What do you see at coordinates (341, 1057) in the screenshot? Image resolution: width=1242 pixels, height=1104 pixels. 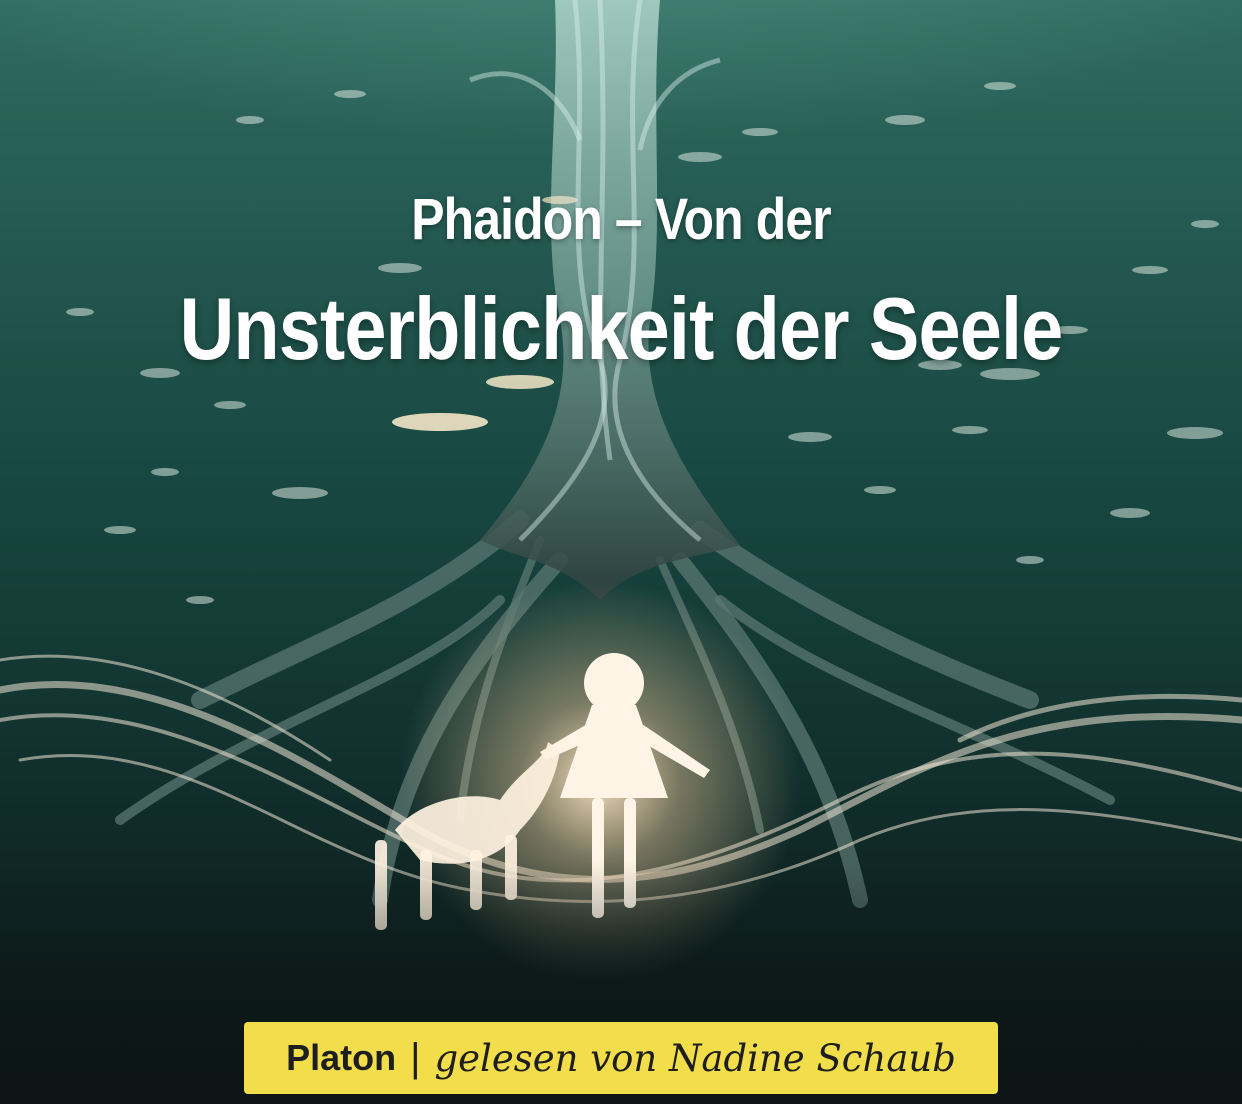 I see `author-name: Platon` at bounding box center [341, 1057].